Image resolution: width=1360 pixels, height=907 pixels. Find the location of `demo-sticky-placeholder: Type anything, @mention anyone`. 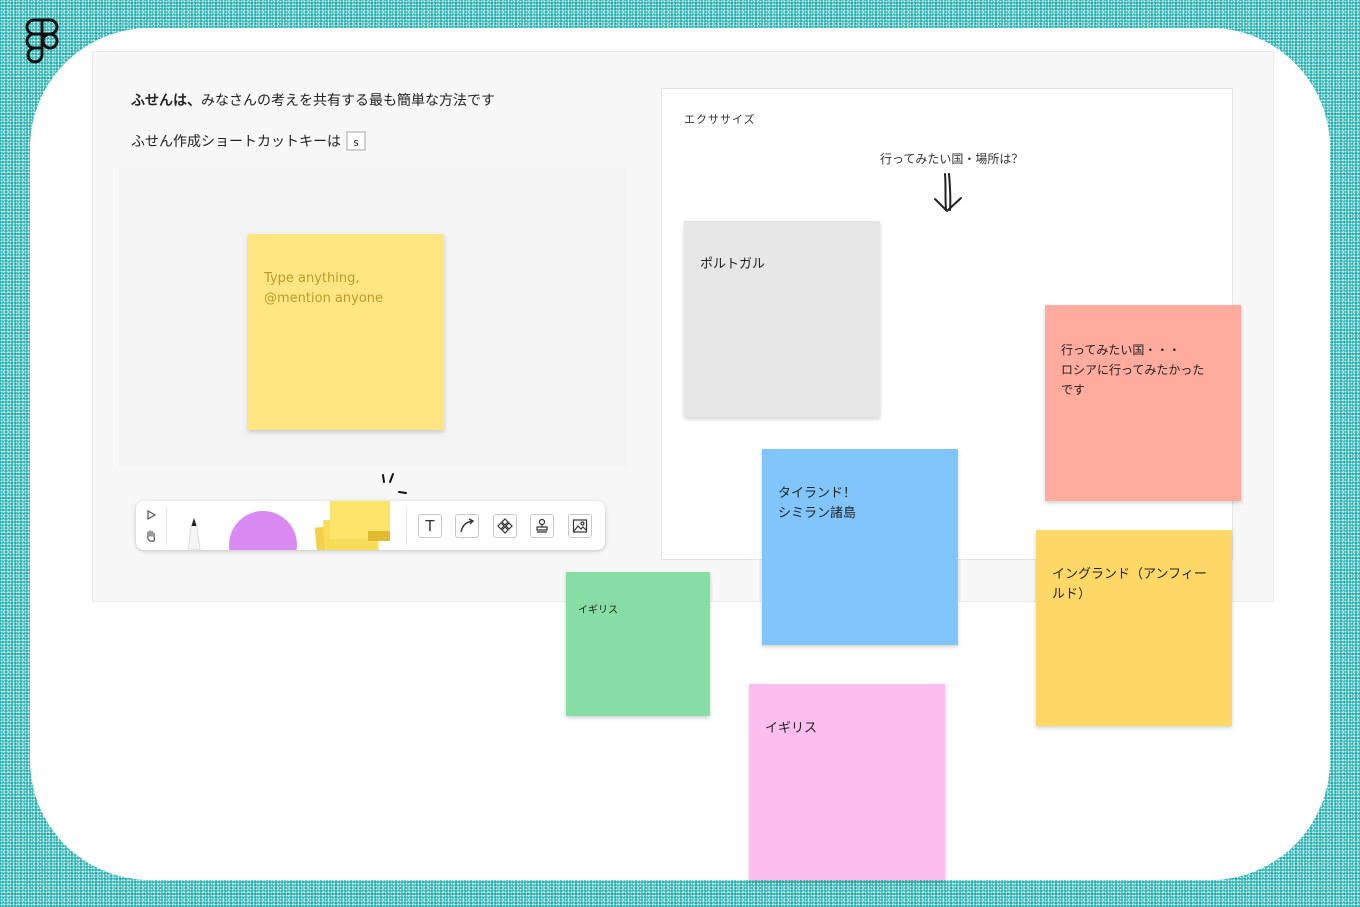

demo-sticky-placeholder: Type anything, @mention anyone is located at coordinates (324, 288).